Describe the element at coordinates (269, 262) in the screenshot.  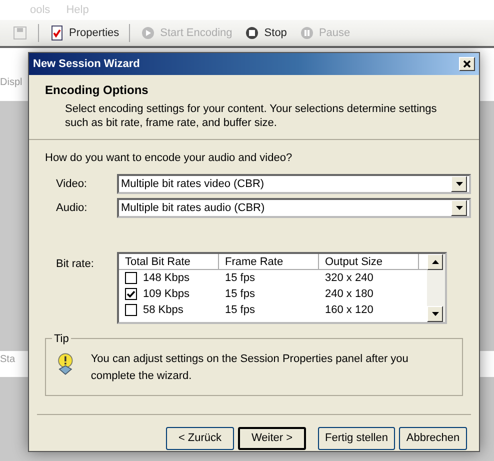
I see `column-header: Frame Rate` at that location.